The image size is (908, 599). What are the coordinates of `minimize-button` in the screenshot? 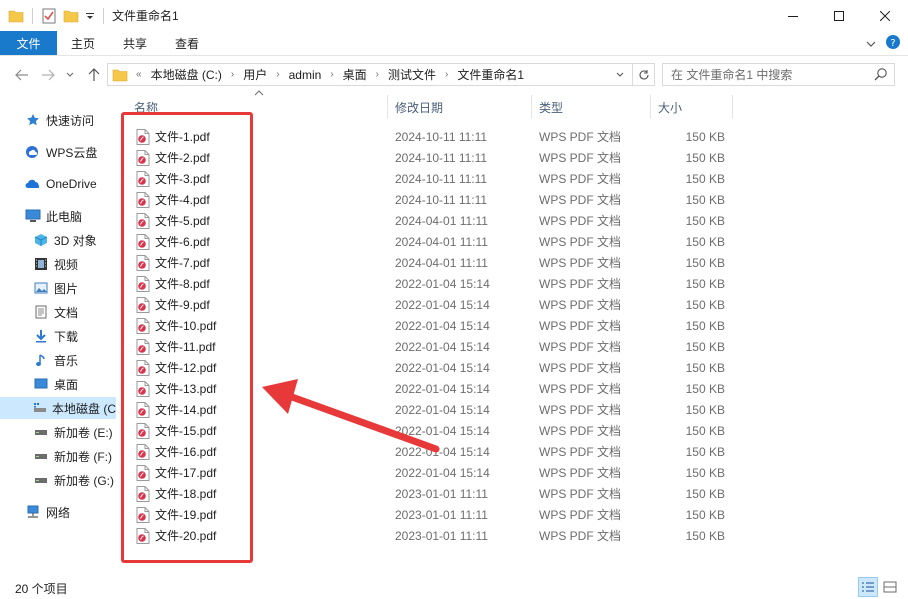 It's located at (793, 15).